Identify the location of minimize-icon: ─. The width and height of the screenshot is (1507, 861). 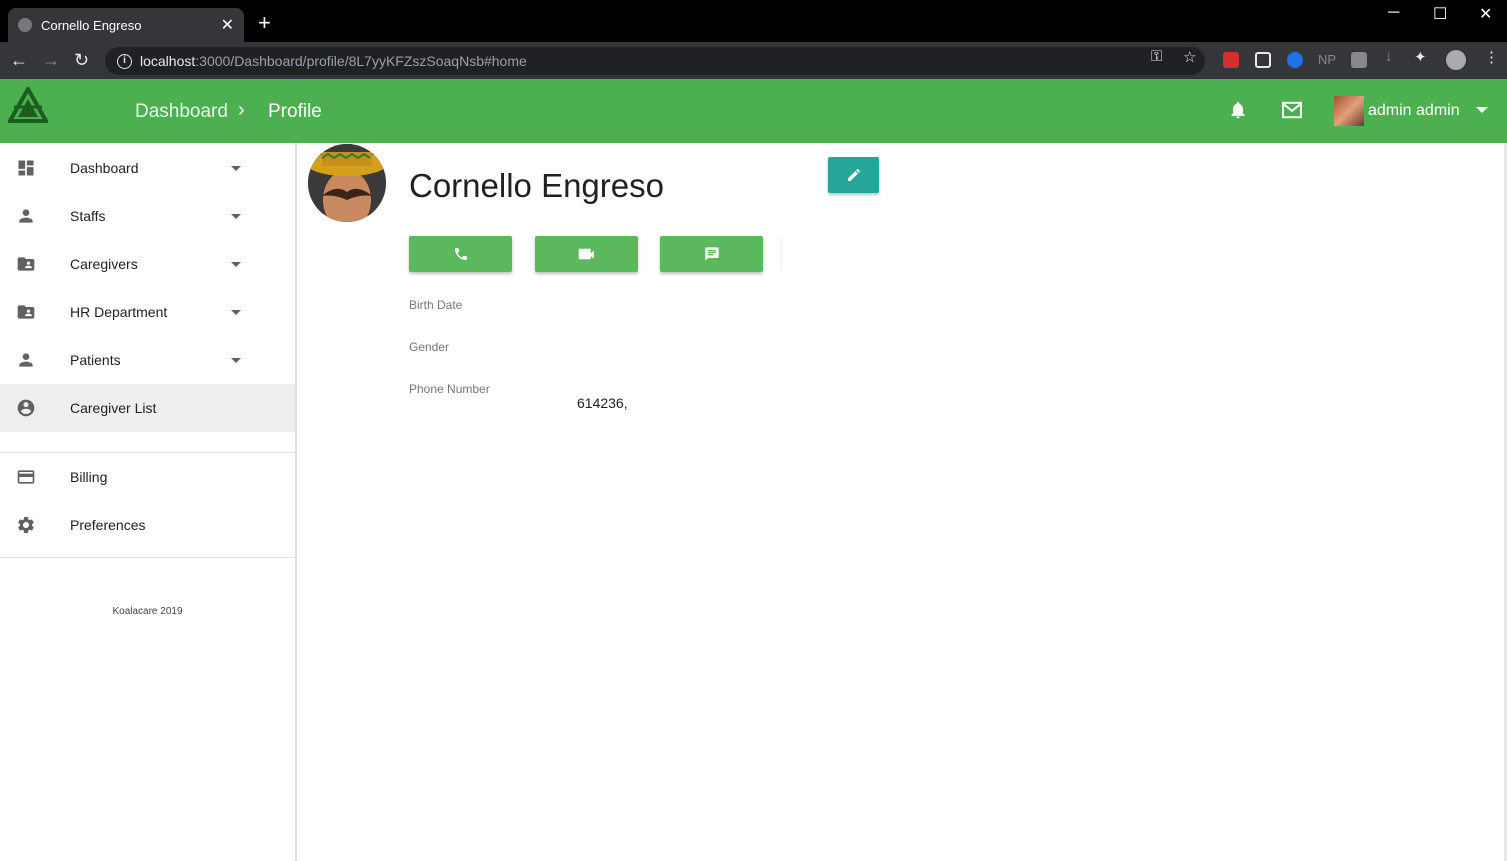
(1393, 13).